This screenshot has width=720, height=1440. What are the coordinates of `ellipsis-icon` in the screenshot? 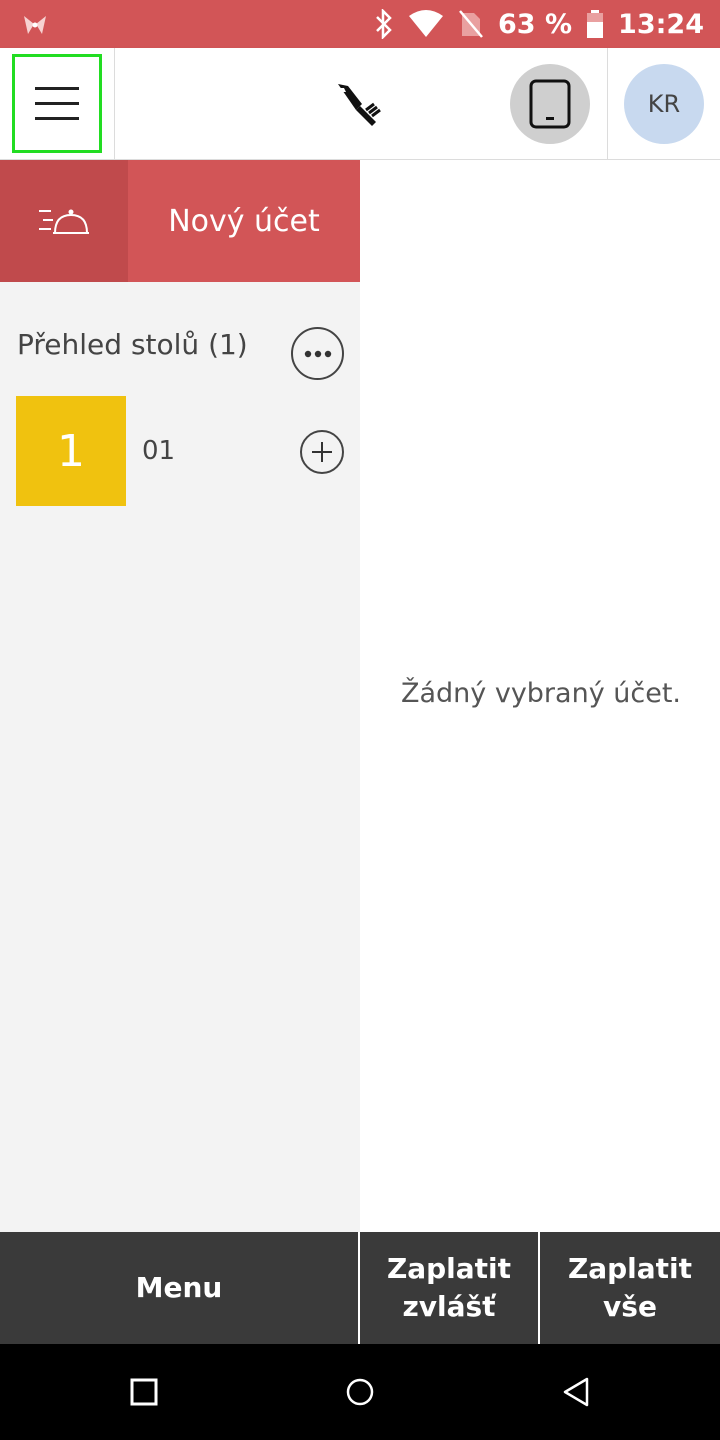 It's located at (317, 353).